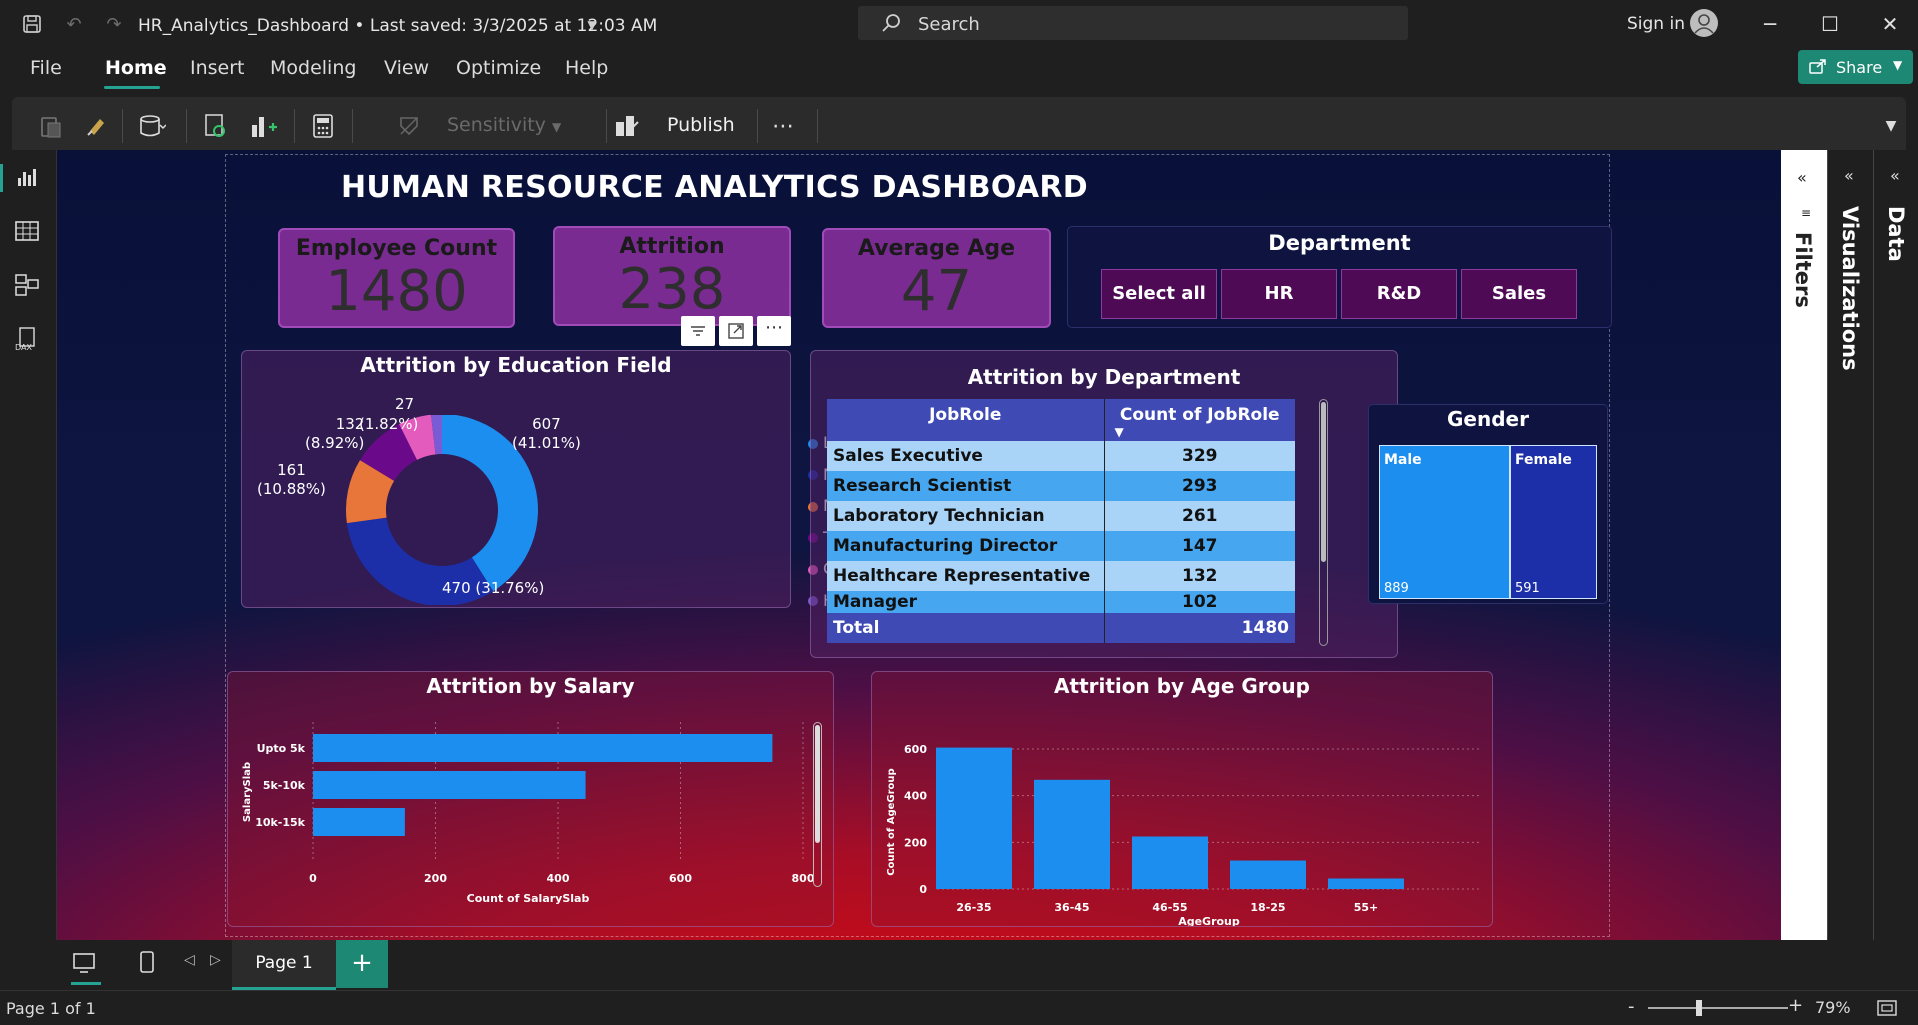 This screenshot has height=1025, width=1918. Describe the element at coordinates (498, 68) in the screenshot. I see `menu-optimize: Optimize` at that location.